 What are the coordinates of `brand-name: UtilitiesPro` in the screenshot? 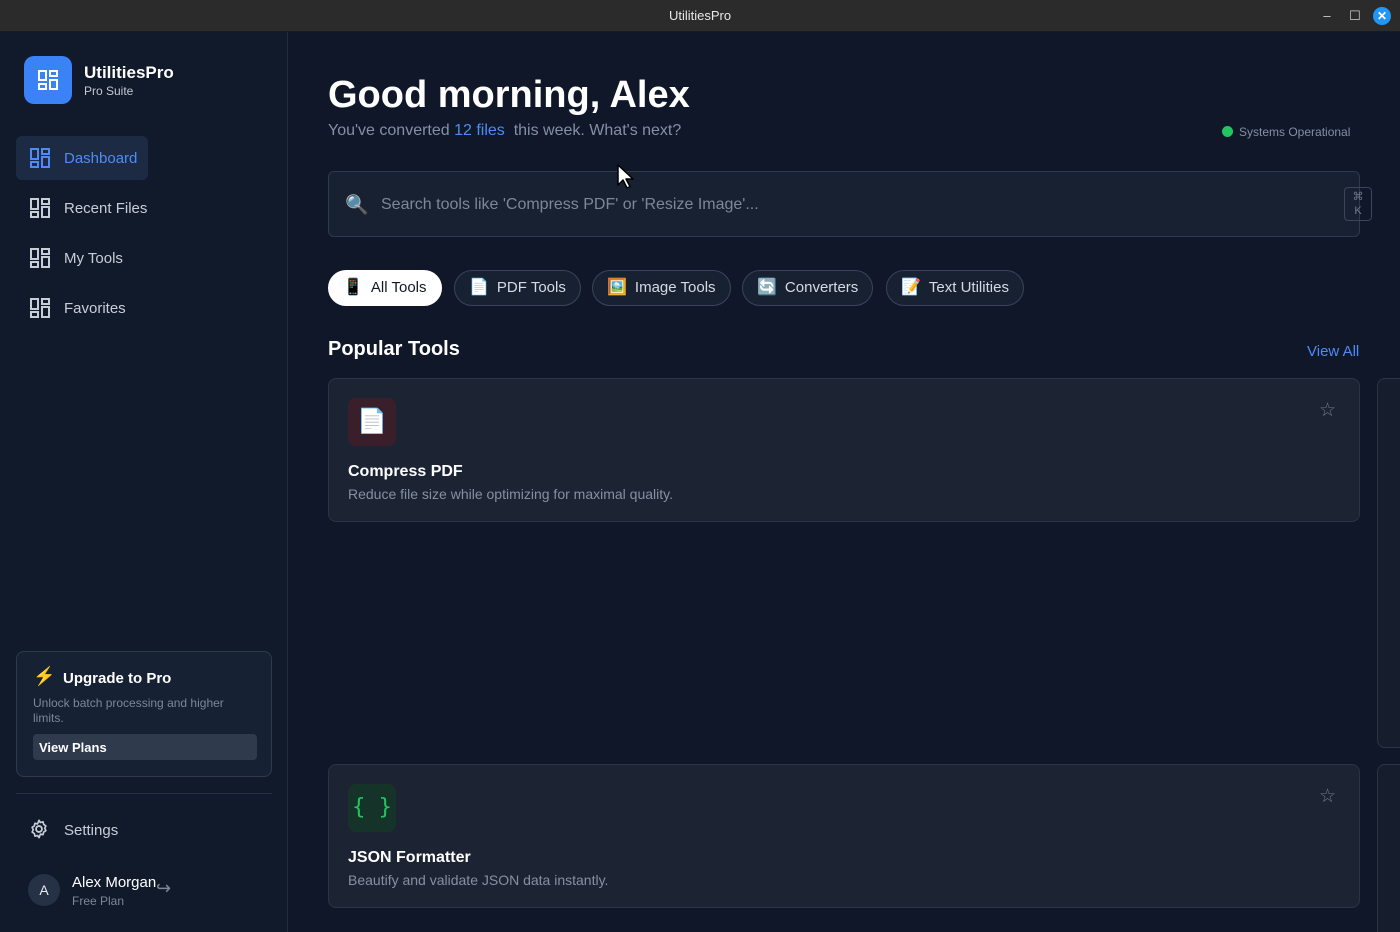 It's located at (129, 72).